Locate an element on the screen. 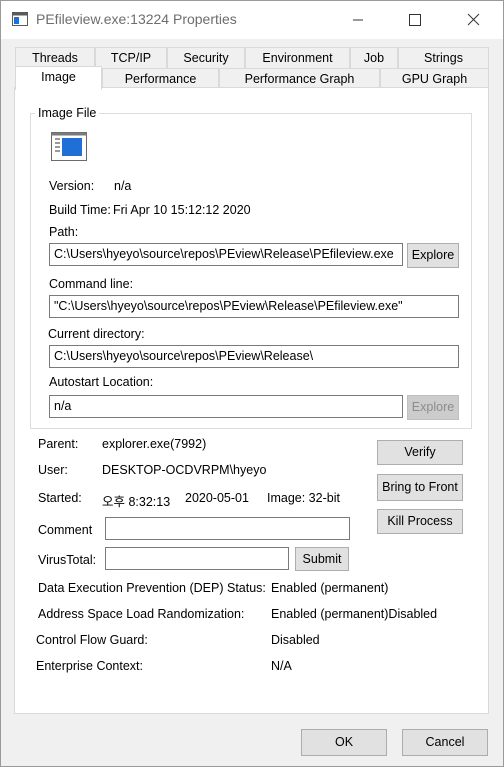 The image size is (504, 767). explore-autostart-button: Explore is located at coordinates (433, 407).